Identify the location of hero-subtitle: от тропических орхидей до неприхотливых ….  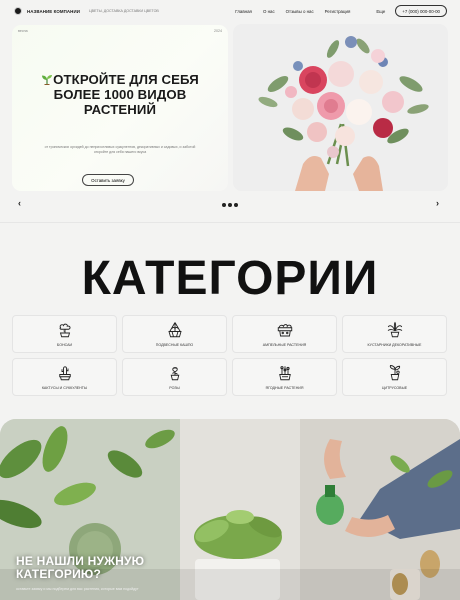
(120, 150).